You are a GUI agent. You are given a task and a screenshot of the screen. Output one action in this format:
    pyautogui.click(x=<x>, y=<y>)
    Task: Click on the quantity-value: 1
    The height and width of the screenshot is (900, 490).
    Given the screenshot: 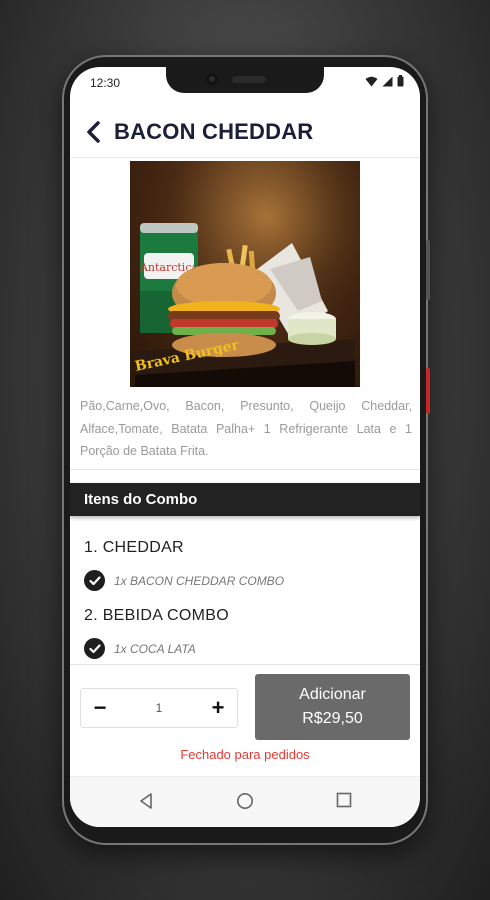 What is the action you would take?
    pyautogui.click(x=159, y=708)
    